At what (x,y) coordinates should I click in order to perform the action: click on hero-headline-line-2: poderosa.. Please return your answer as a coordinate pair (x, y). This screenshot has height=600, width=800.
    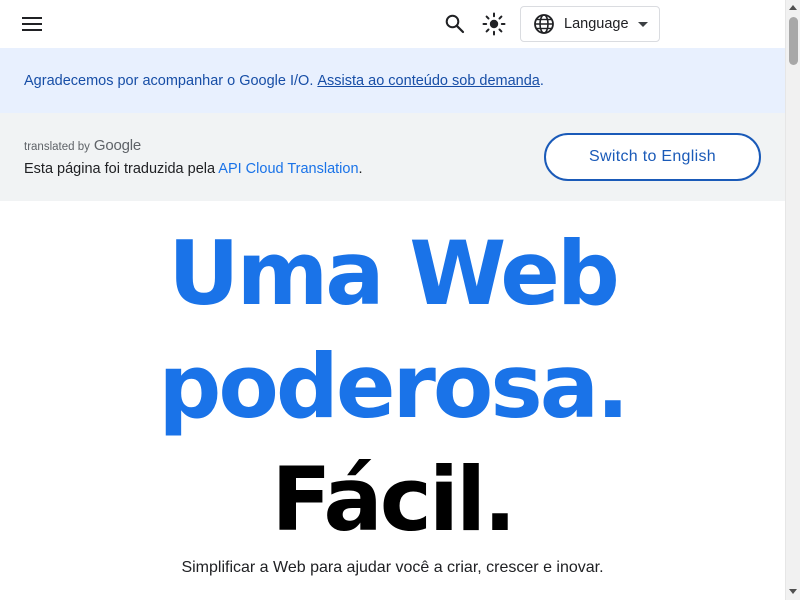
    Looking at the image, I should click on (393, 386).